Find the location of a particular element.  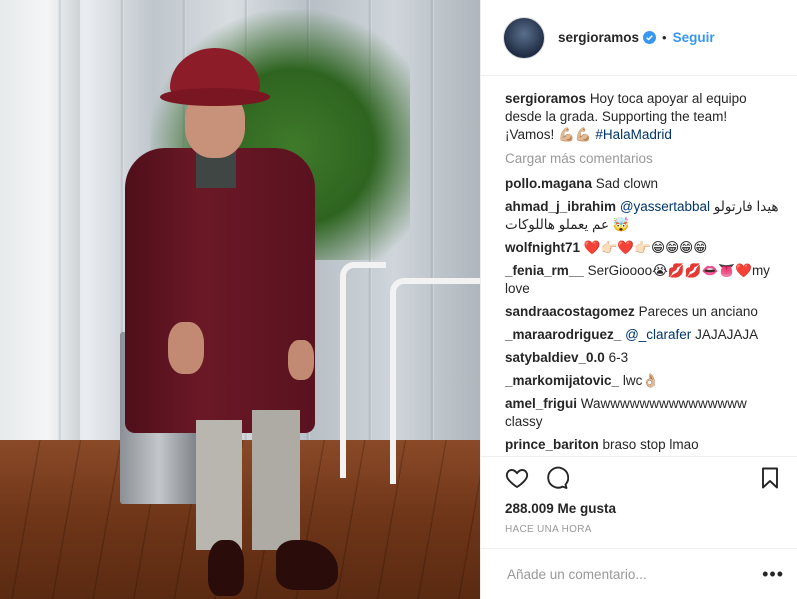

comment-text: lwc👌🏼 is located at coordinates (641, 380).